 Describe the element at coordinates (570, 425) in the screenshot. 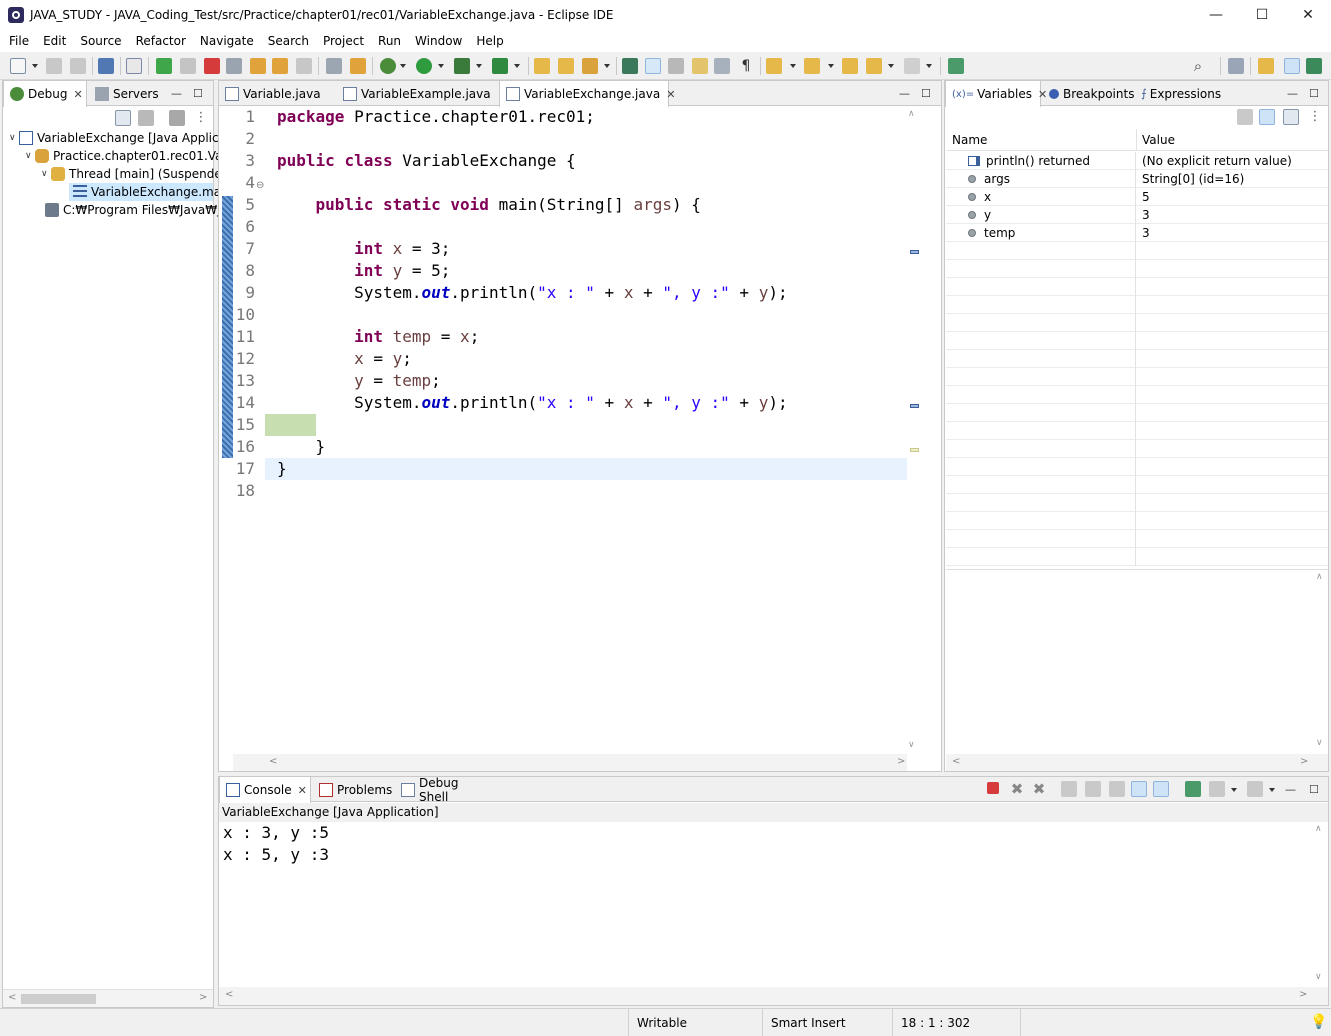

I see `code-line: 15` at that location.